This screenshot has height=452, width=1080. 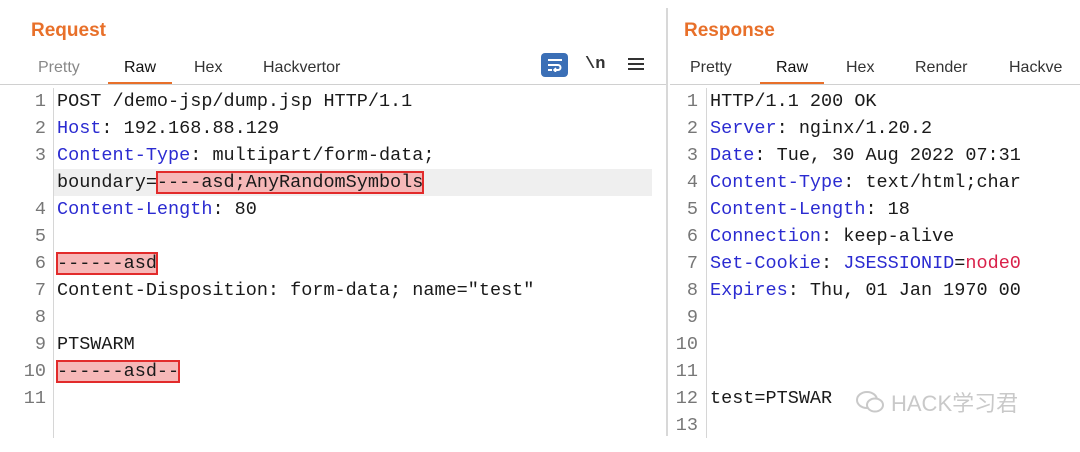 I want to click on code-line: 4 Content-Type: text/html;char, so click(x=875, y=182).